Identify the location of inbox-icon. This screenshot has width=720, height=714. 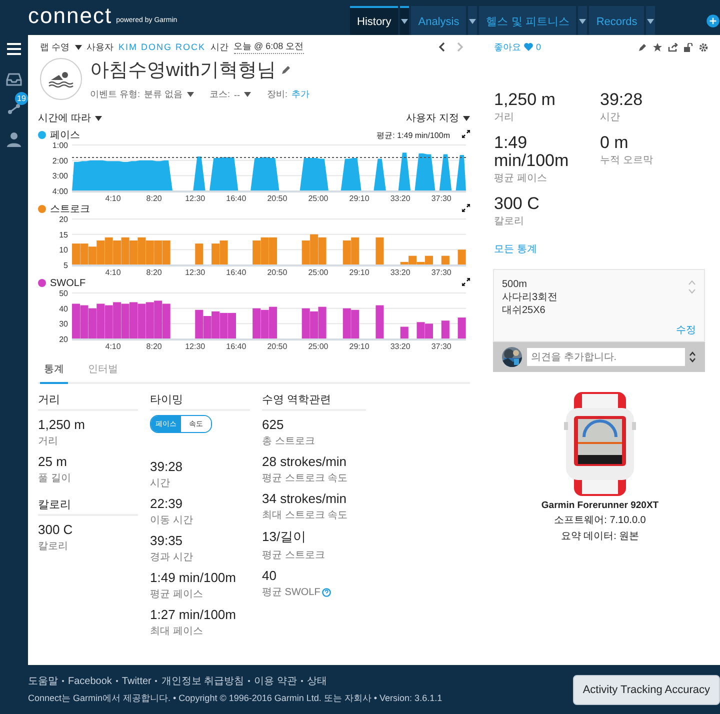
(14, 79).